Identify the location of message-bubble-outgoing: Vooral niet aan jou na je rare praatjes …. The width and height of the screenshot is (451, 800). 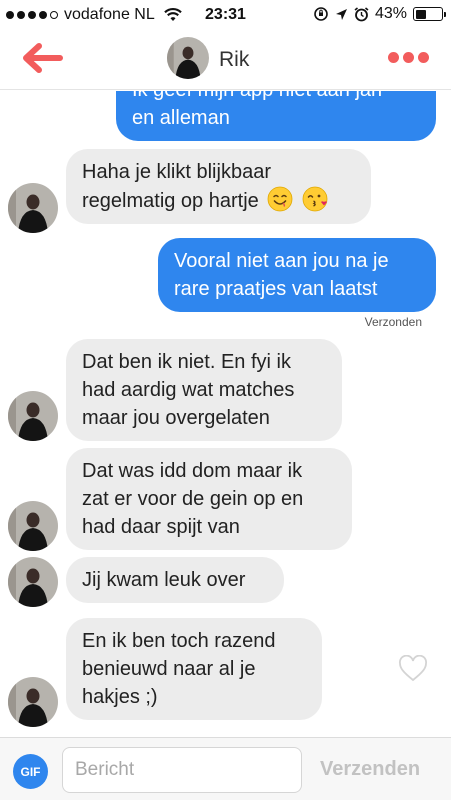
(297, 275).